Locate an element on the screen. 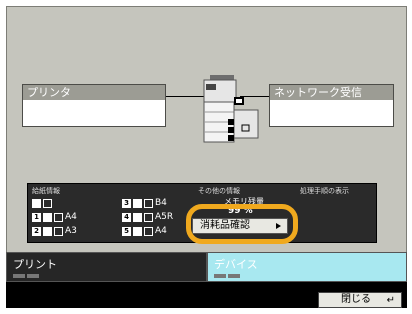 Image resolution: width=412 pixels, height=314 pixels. highlight-circle is located at coordinates (242, 224).